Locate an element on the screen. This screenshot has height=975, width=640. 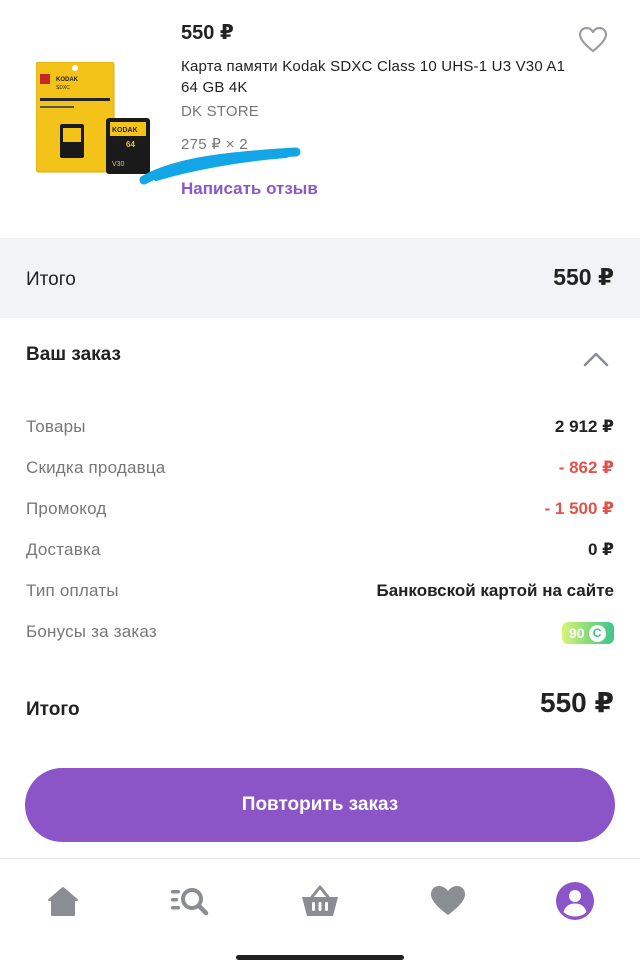
unit-price-quantity: 275 ₽ × 2 is located at coordinates (214, 144).